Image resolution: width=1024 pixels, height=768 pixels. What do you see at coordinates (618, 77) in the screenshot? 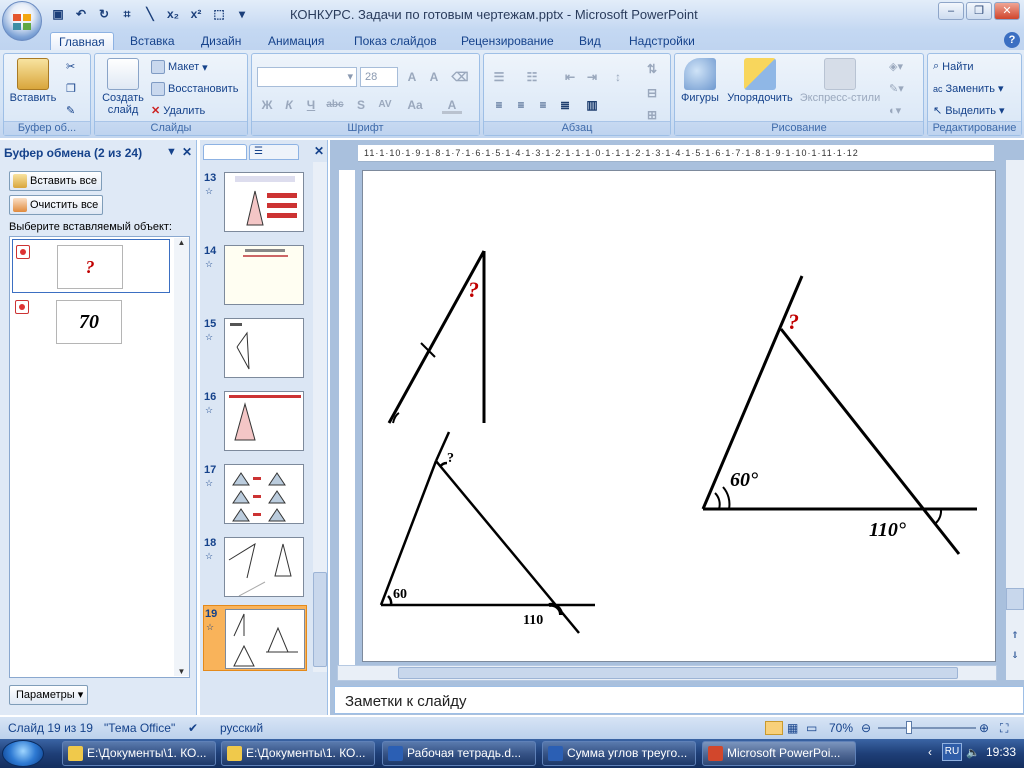
I see `line-spacing-icon: ↕` at bounding box center [618, 77].